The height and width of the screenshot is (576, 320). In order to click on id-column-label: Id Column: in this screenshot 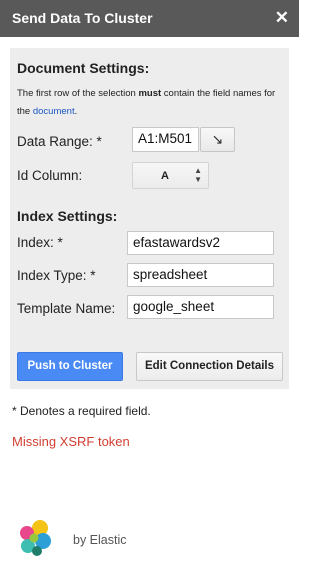, I will do `click(50, 175)`.